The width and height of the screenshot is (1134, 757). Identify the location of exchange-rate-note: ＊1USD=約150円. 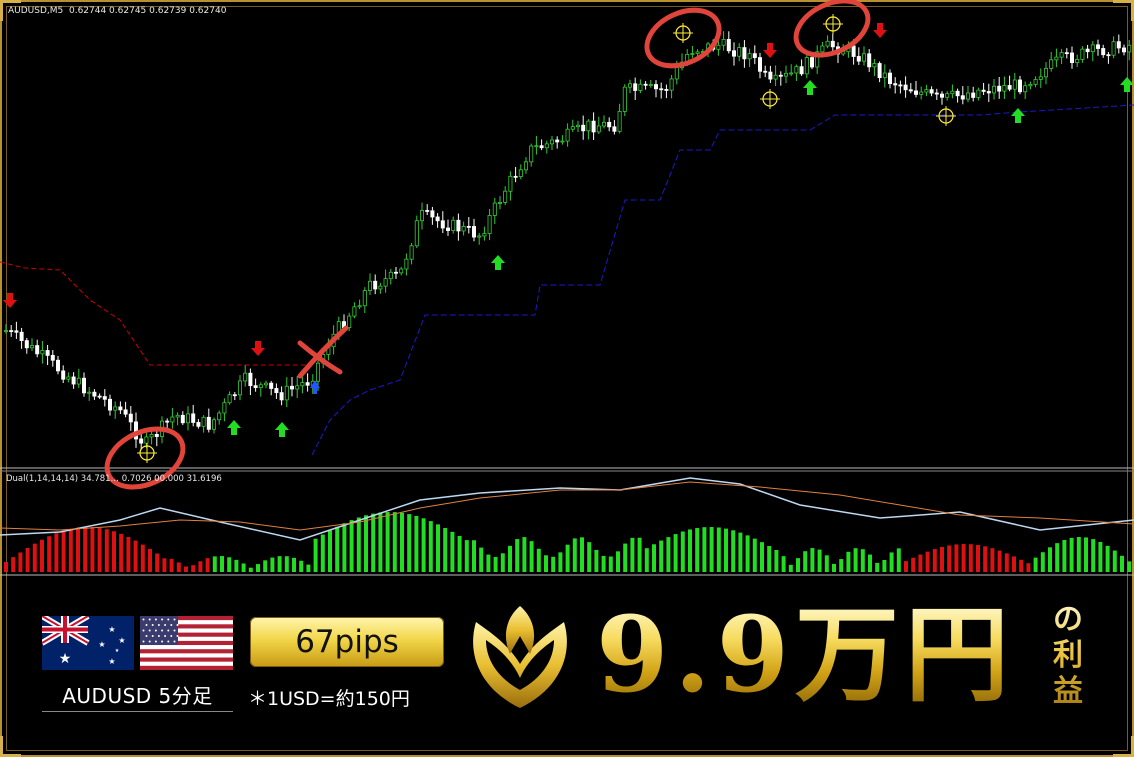
(329, 699).